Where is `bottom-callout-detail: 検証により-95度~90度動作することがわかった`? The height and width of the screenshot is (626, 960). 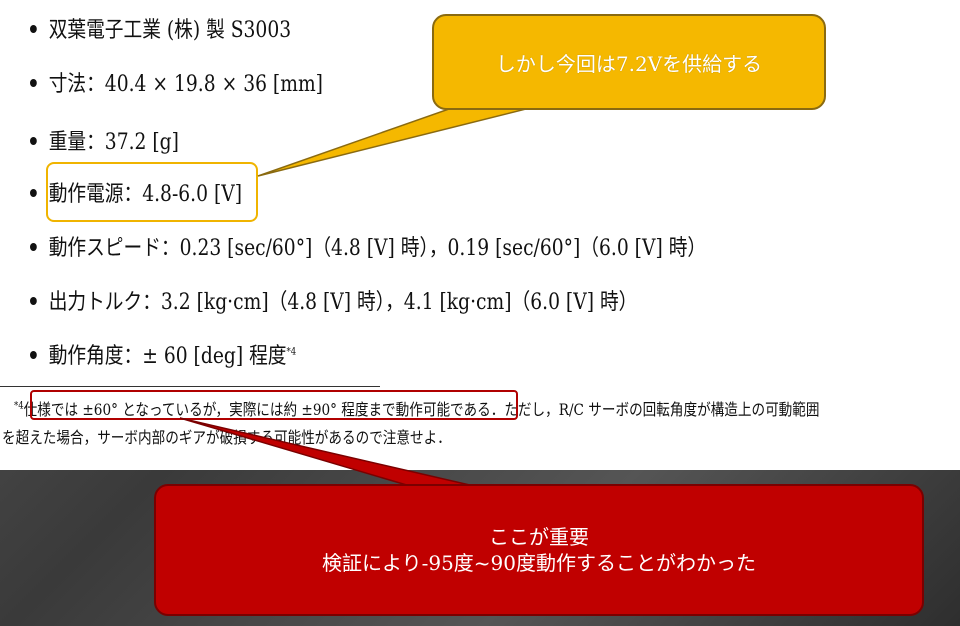
bottom-callout-detail: 検証により-95度~90度動作することがわかった is located at coordinates (538, 563).